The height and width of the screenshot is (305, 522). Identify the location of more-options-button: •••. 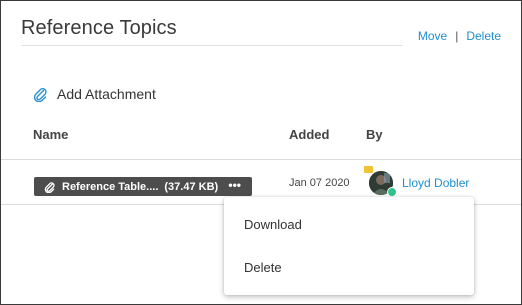
(234, 185).